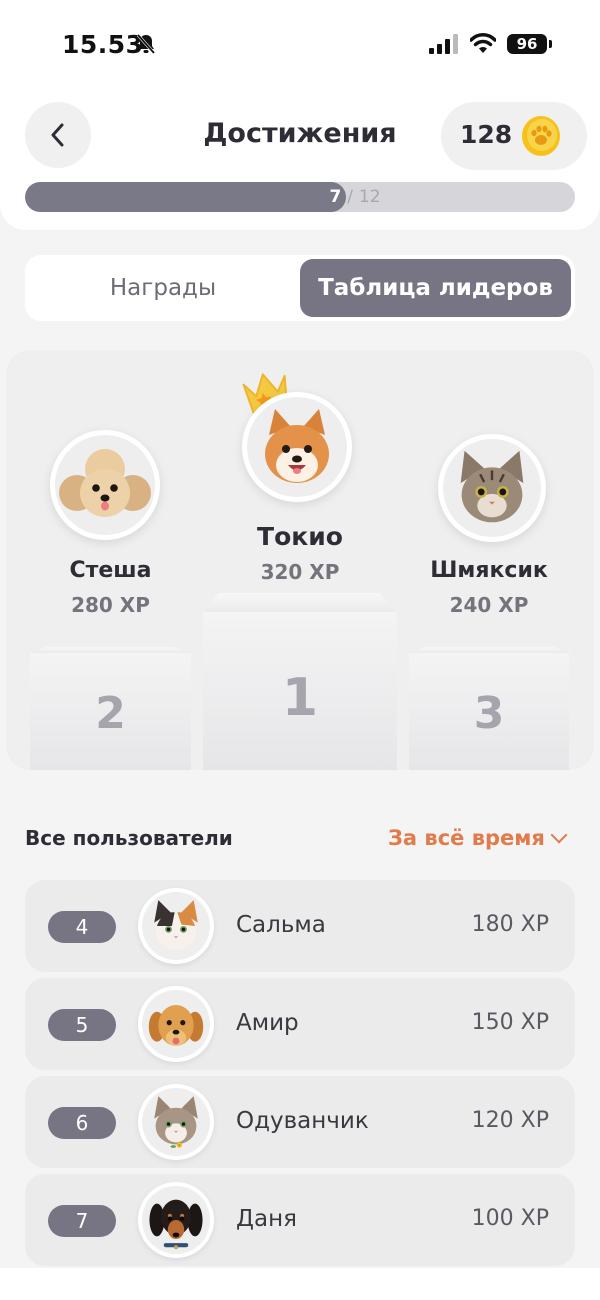 The height and width of the screenshot is (1300, 600). I want to click on chevron-down-icon, so click(559, 835).